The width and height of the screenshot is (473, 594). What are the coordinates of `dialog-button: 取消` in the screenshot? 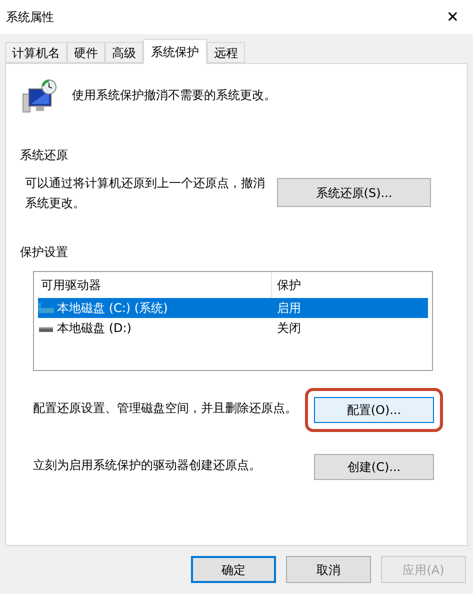 It's located at (328, 569).